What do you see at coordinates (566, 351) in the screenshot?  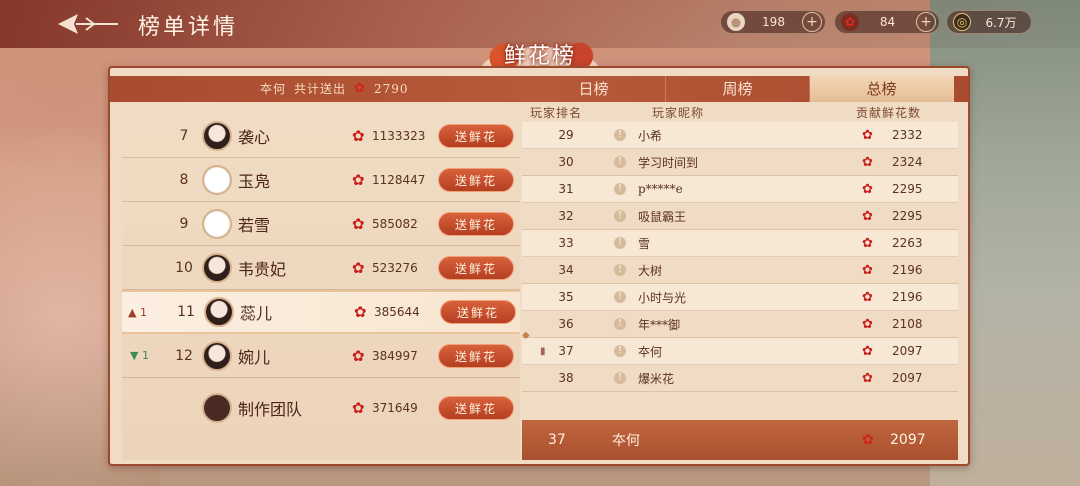 I see `rank: 37` at bounding box center [566, 351].